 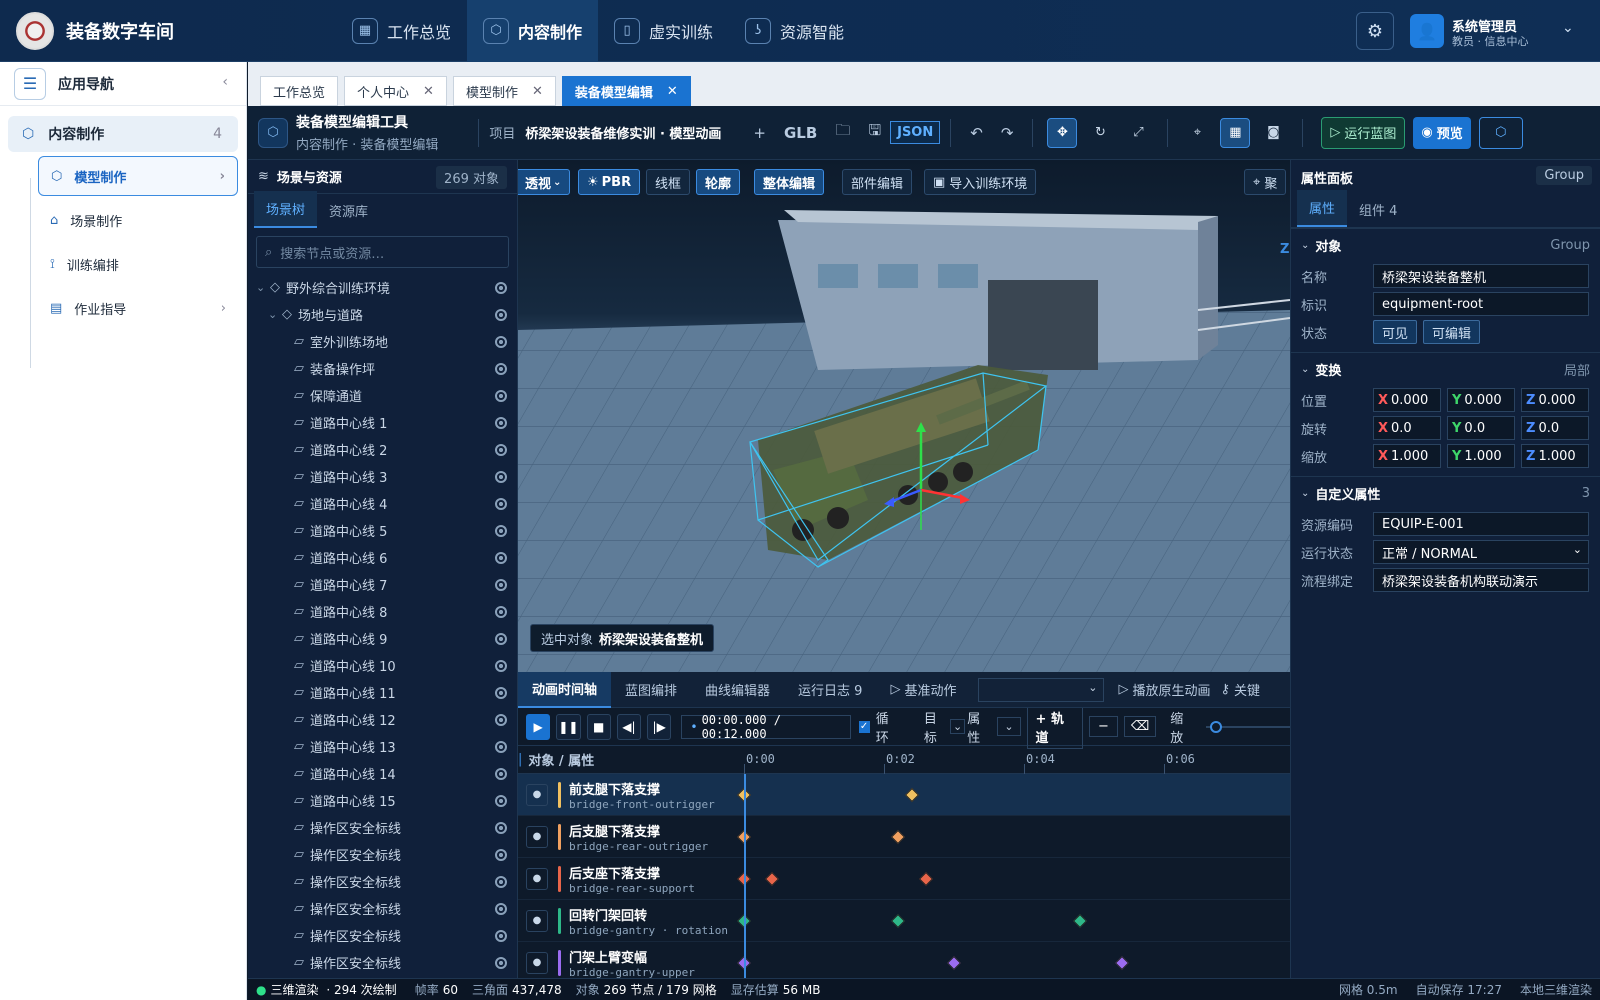 I want to click on main-tab-content: ⬡ 内容制作, so click(x=533, y=31).